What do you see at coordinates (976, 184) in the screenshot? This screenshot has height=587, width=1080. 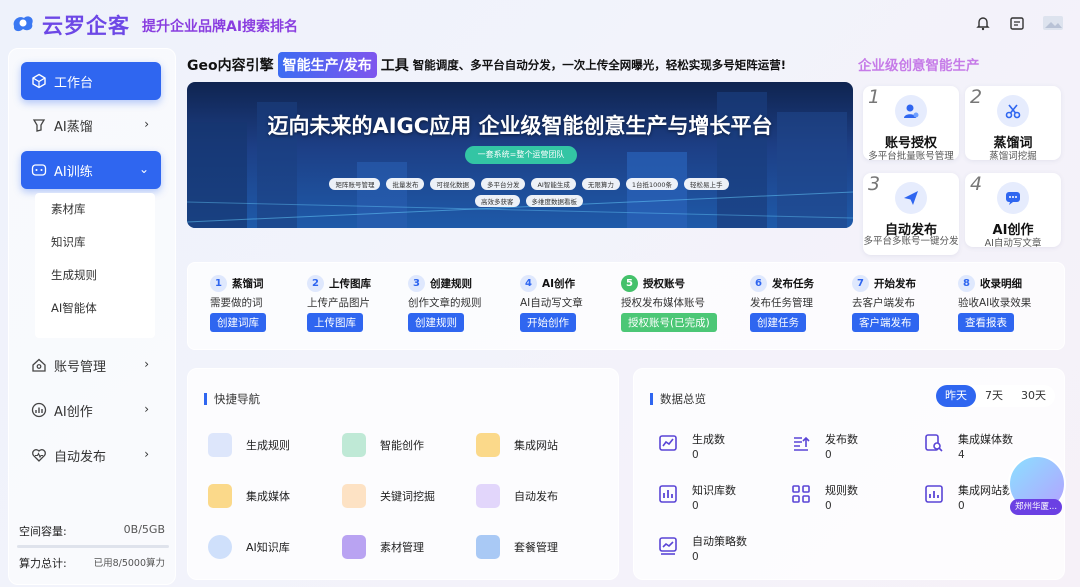 I see `card-number: 4` at bounding box center [976, 184].